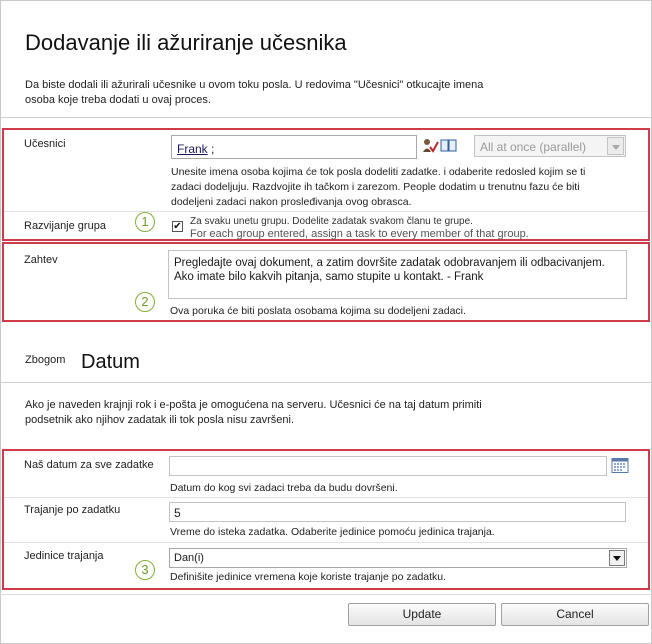  I want to click on duration-input: 5, so click(397, 512).